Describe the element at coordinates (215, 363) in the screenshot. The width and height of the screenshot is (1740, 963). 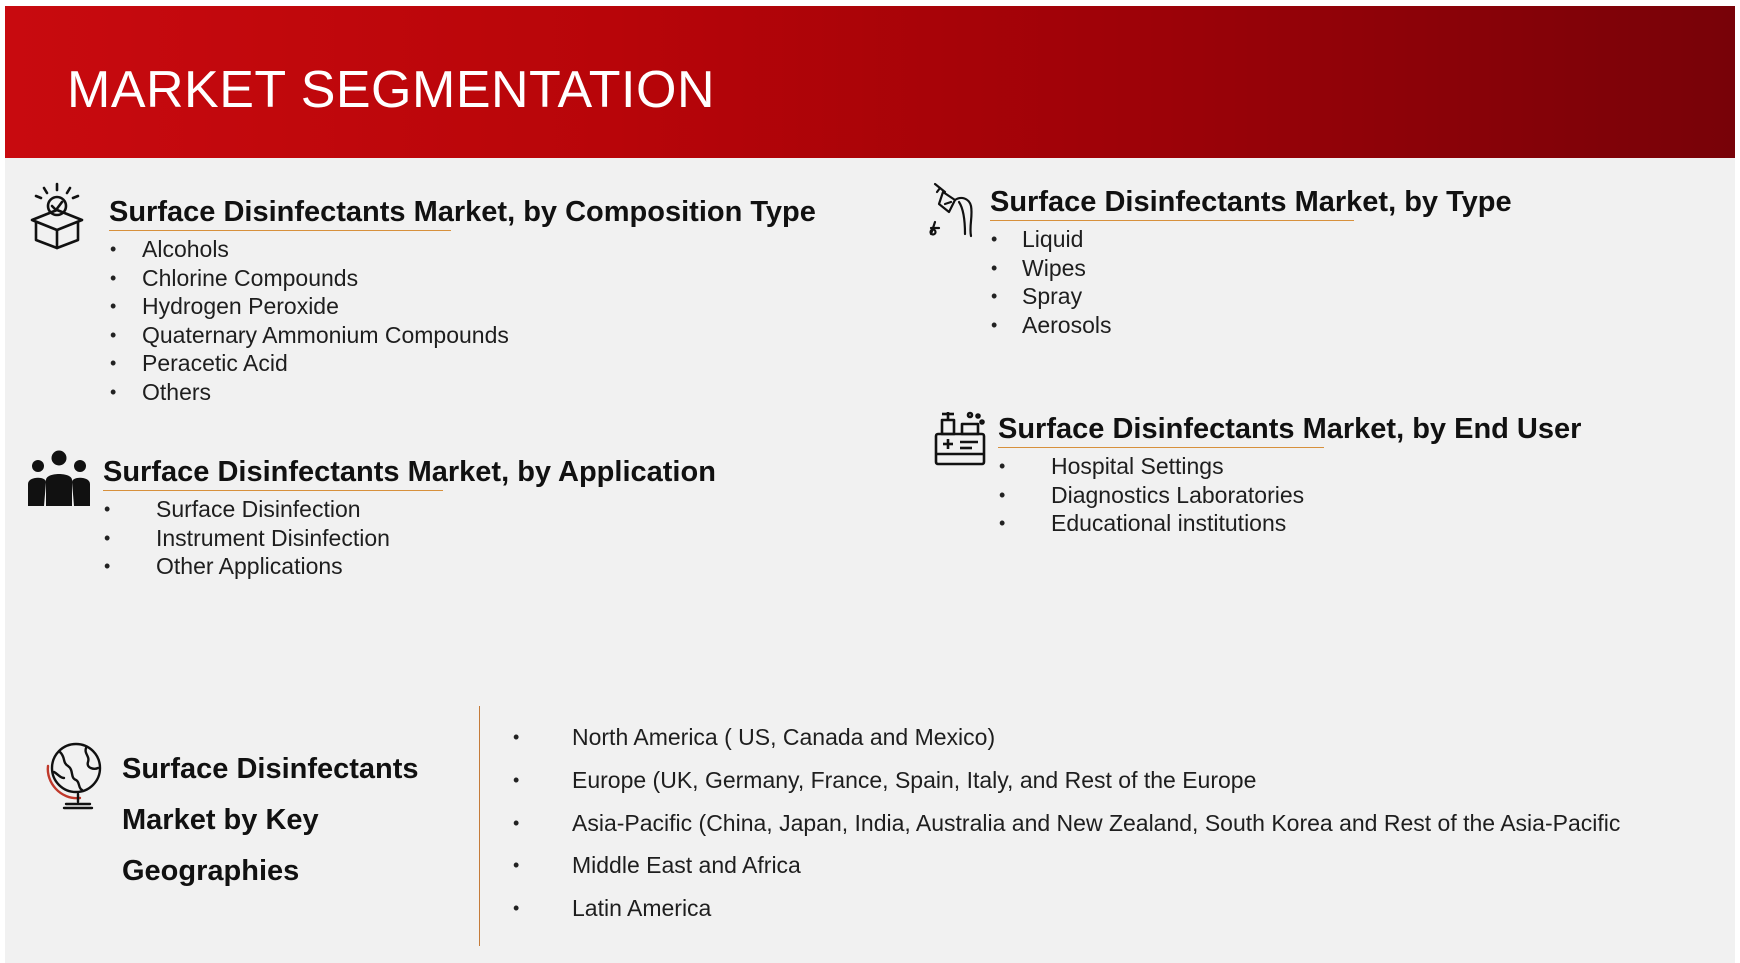
I see `list-item-label: Peracetic Acid` at that location.